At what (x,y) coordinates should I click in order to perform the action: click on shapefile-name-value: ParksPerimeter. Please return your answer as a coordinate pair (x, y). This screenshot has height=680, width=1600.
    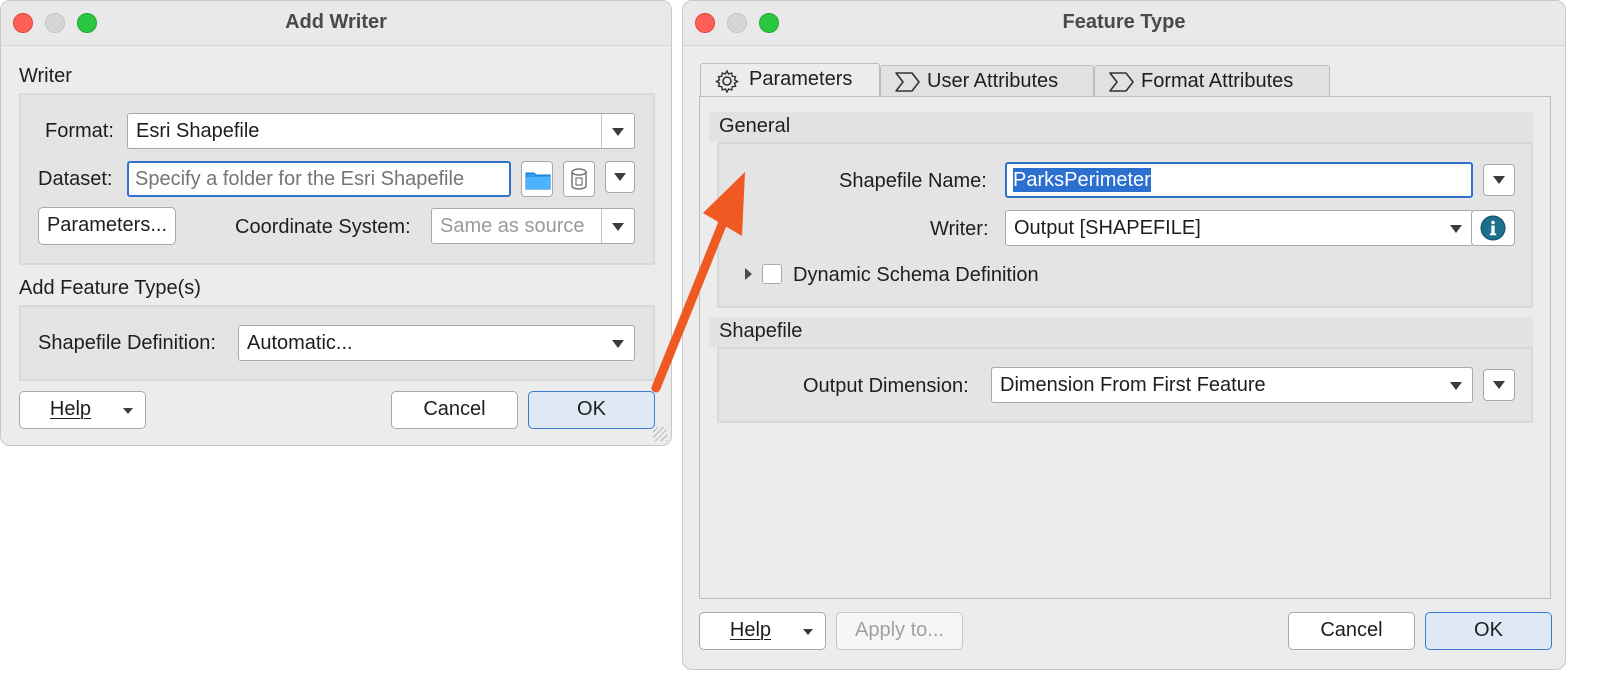
    Looking at the image, I should click on (1082, 180).